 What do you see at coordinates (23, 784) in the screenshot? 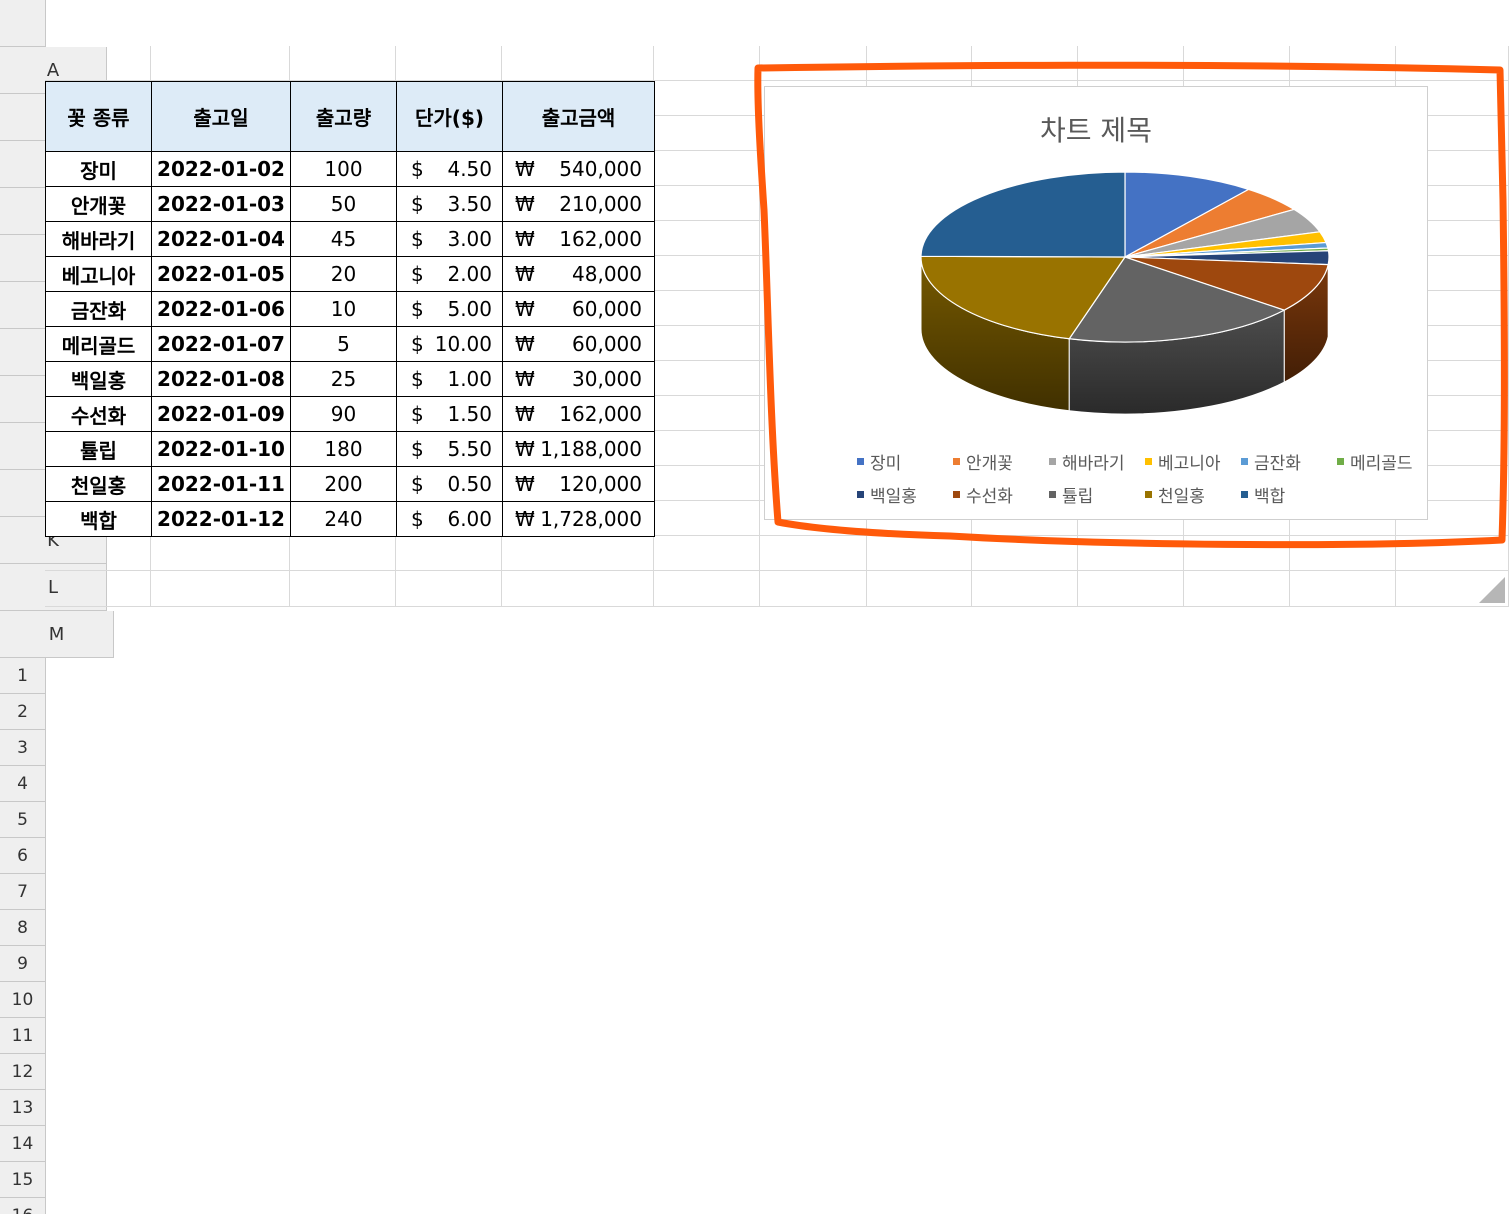
I see `row-header-4: 4` at bounding box center [23, 784].